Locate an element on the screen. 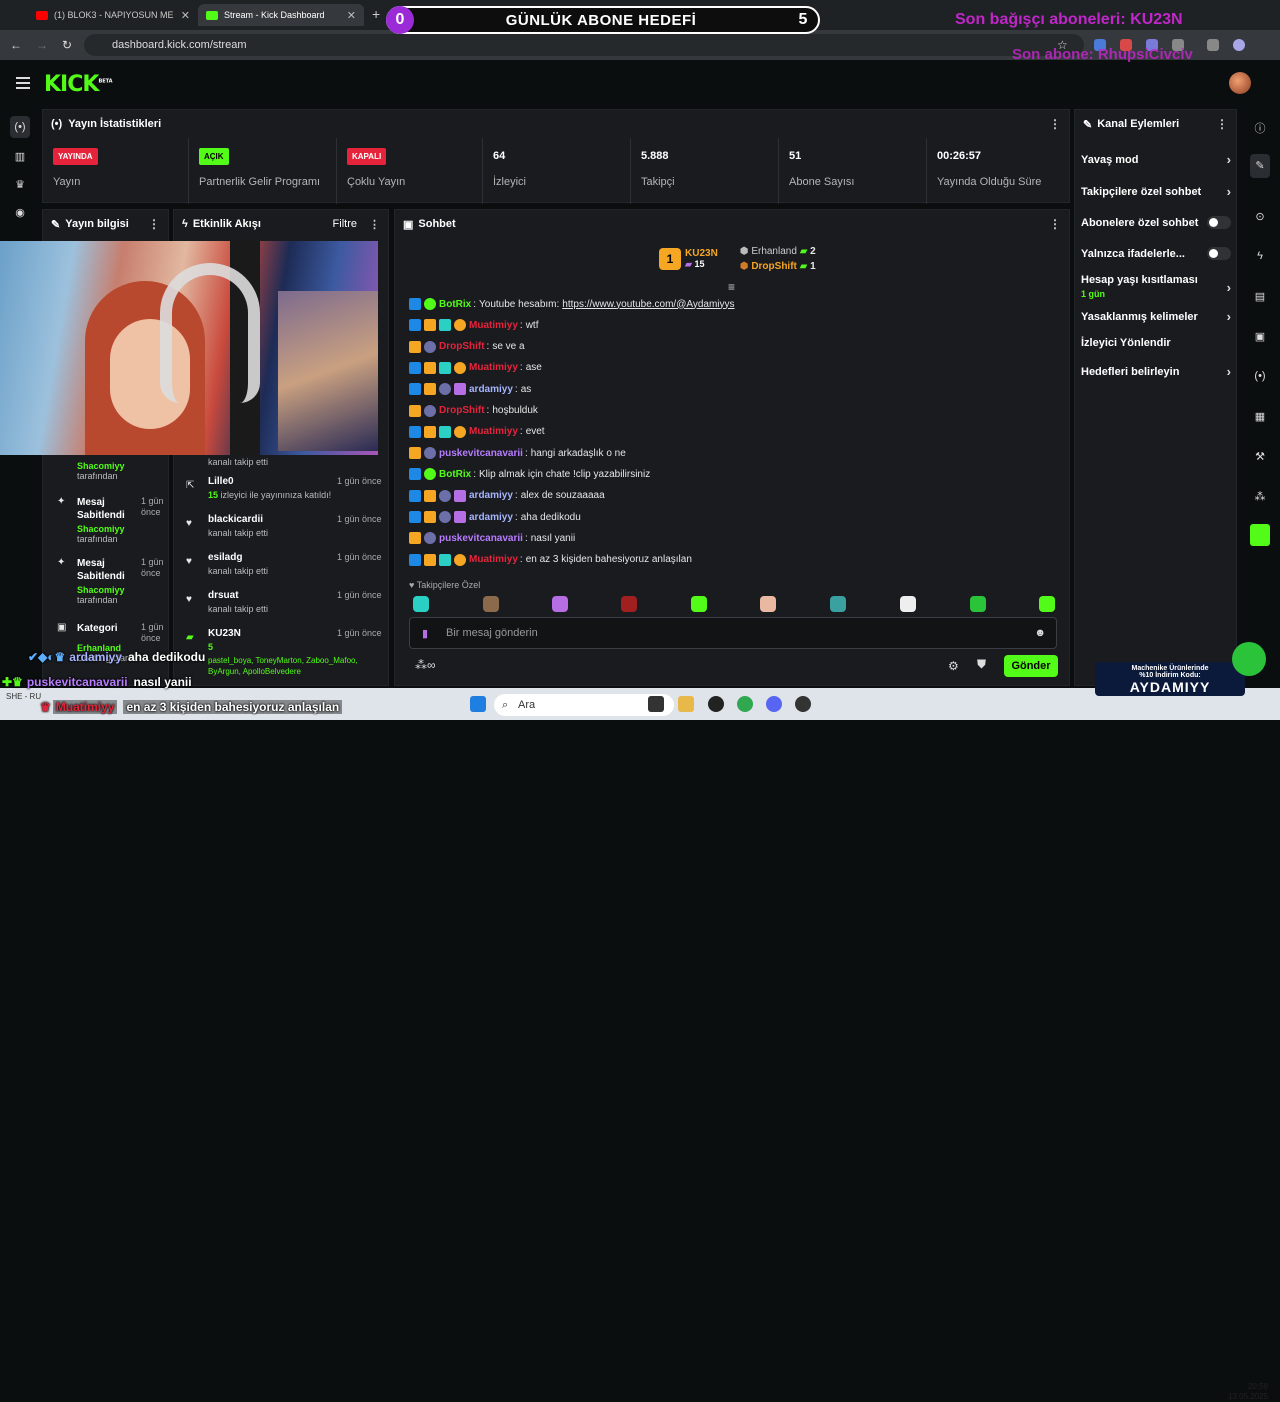 This screenshot has height=1402, width=1280. camera-icon: ◉ is located at coordinates (20, 212).